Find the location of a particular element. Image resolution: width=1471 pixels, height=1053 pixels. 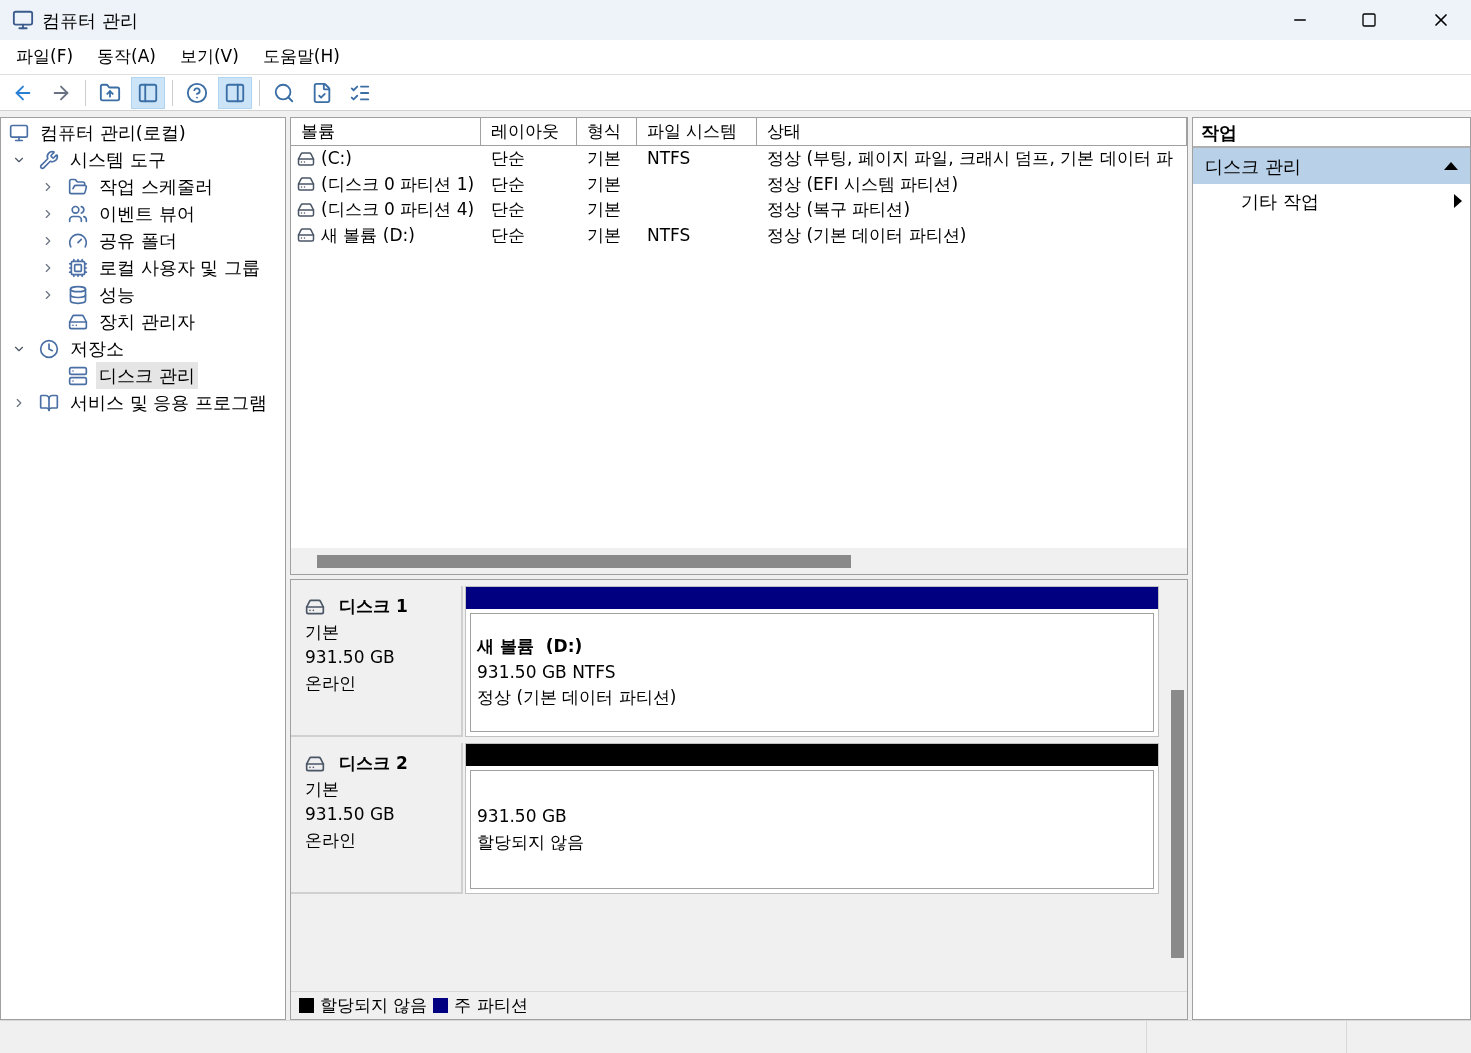

partition-block: 931.50 GB 할당되지 않음 is located at coordinates (812, 818).